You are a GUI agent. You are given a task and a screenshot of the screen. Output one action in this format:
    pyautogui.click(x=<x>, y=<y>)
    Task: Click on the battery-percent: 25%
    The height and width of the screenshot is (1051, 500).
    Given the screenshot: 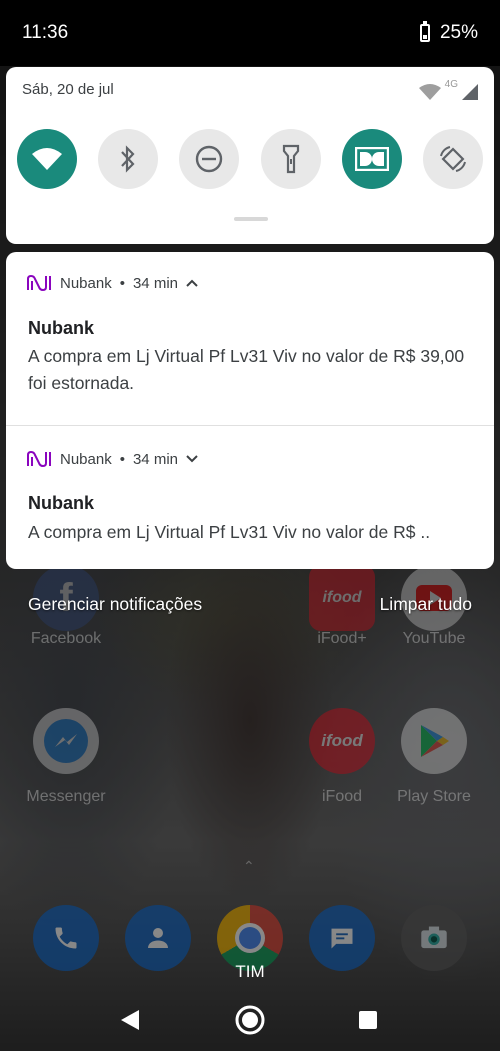 What is the action you would take?
    pyautogui.click(x=458, y=32)
    